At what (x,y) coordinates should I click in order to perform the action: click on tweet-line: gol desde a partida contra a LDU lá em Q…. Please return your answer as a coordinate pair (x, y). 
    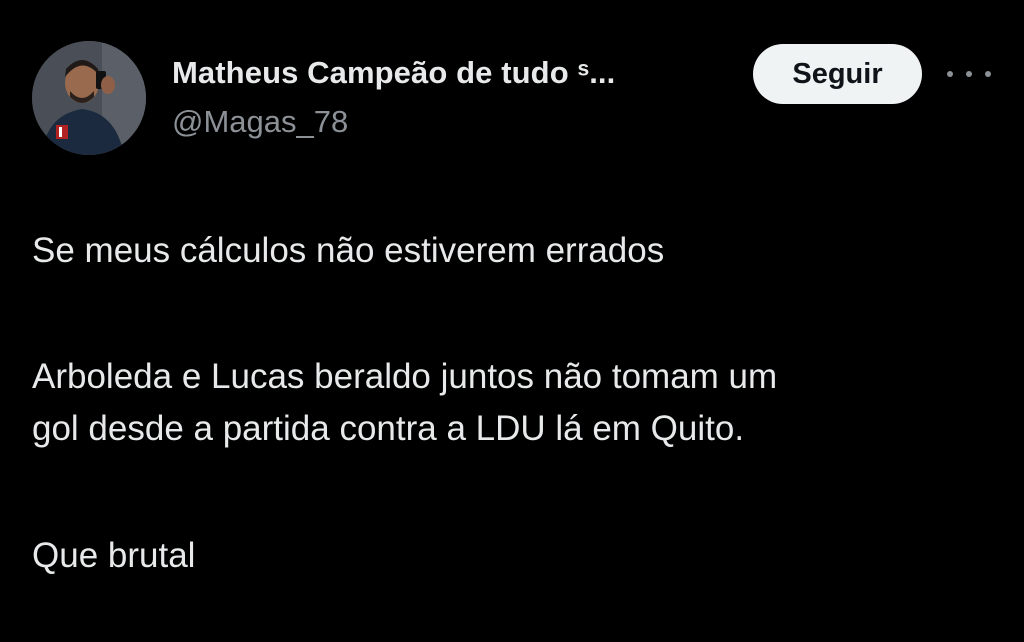
    Looking at the image, I should click on (388, 428).